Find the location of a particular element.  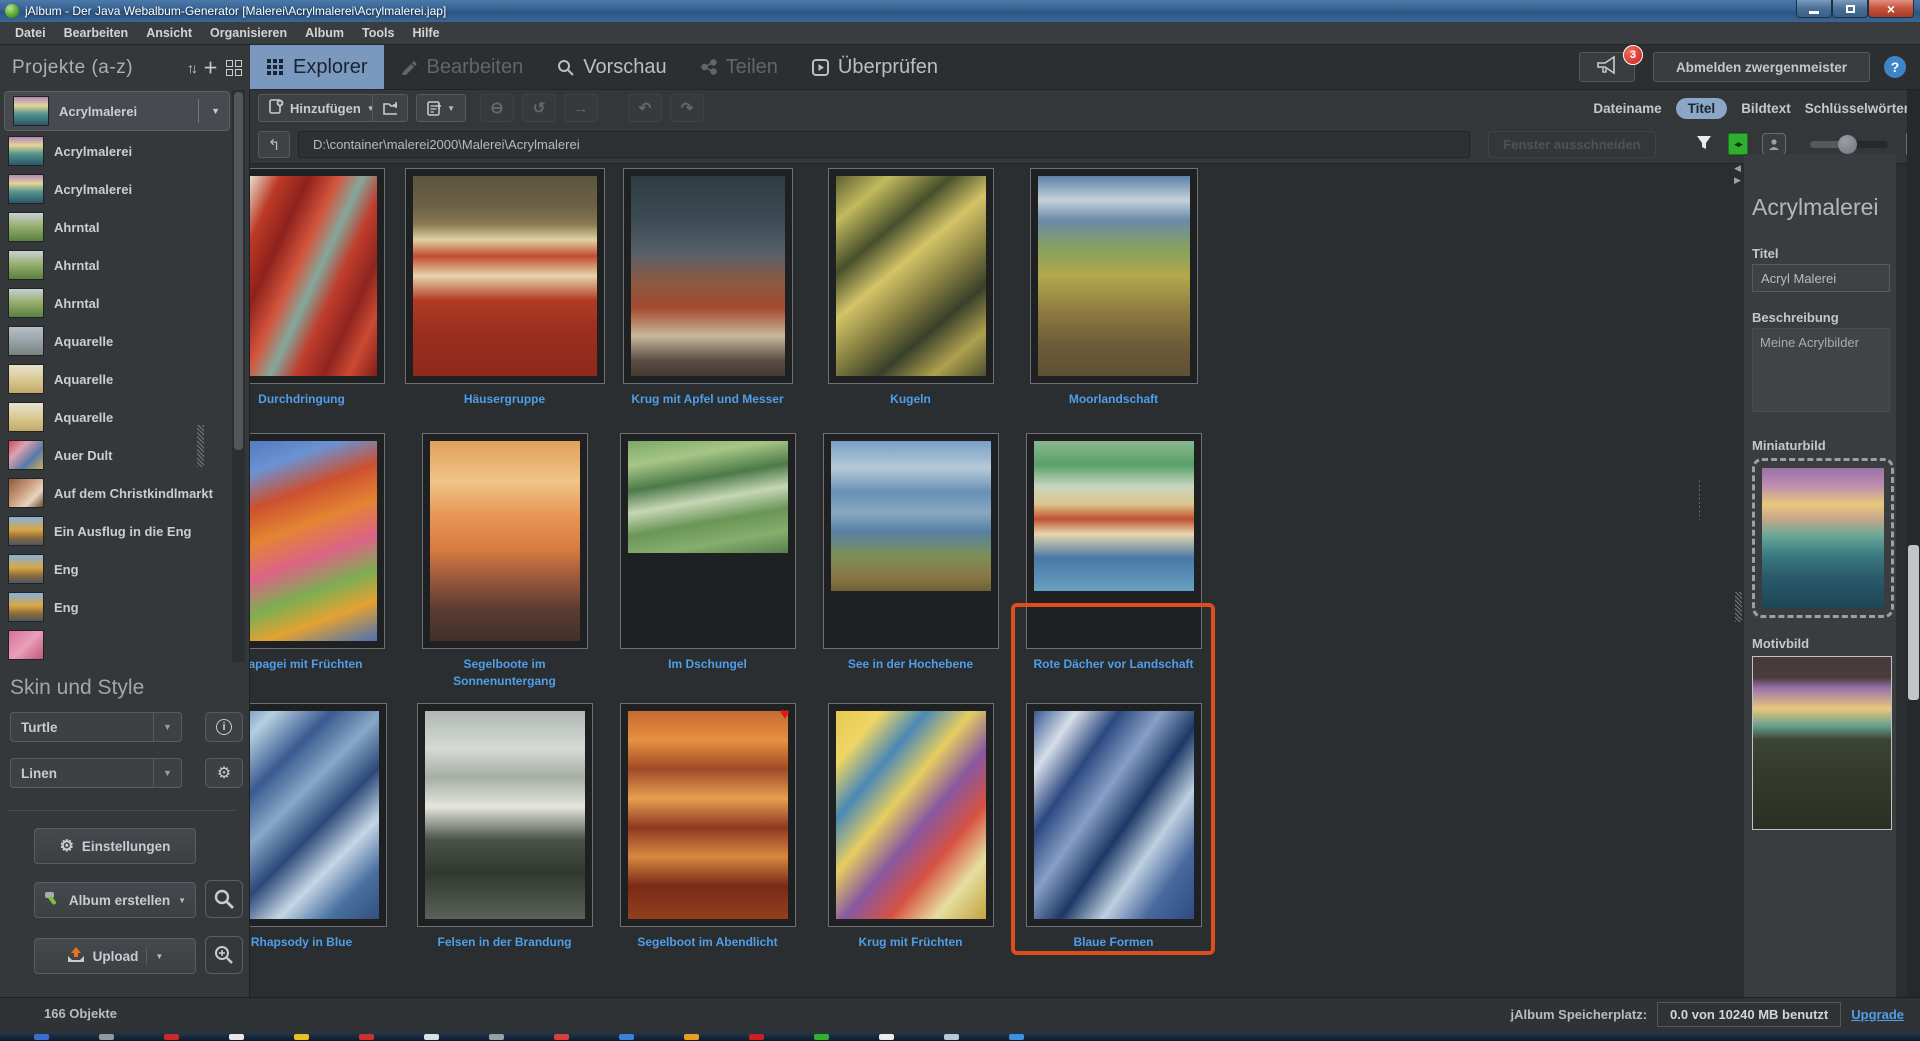

grid-item: Häusergruppe is located at coordinates (504, 288).